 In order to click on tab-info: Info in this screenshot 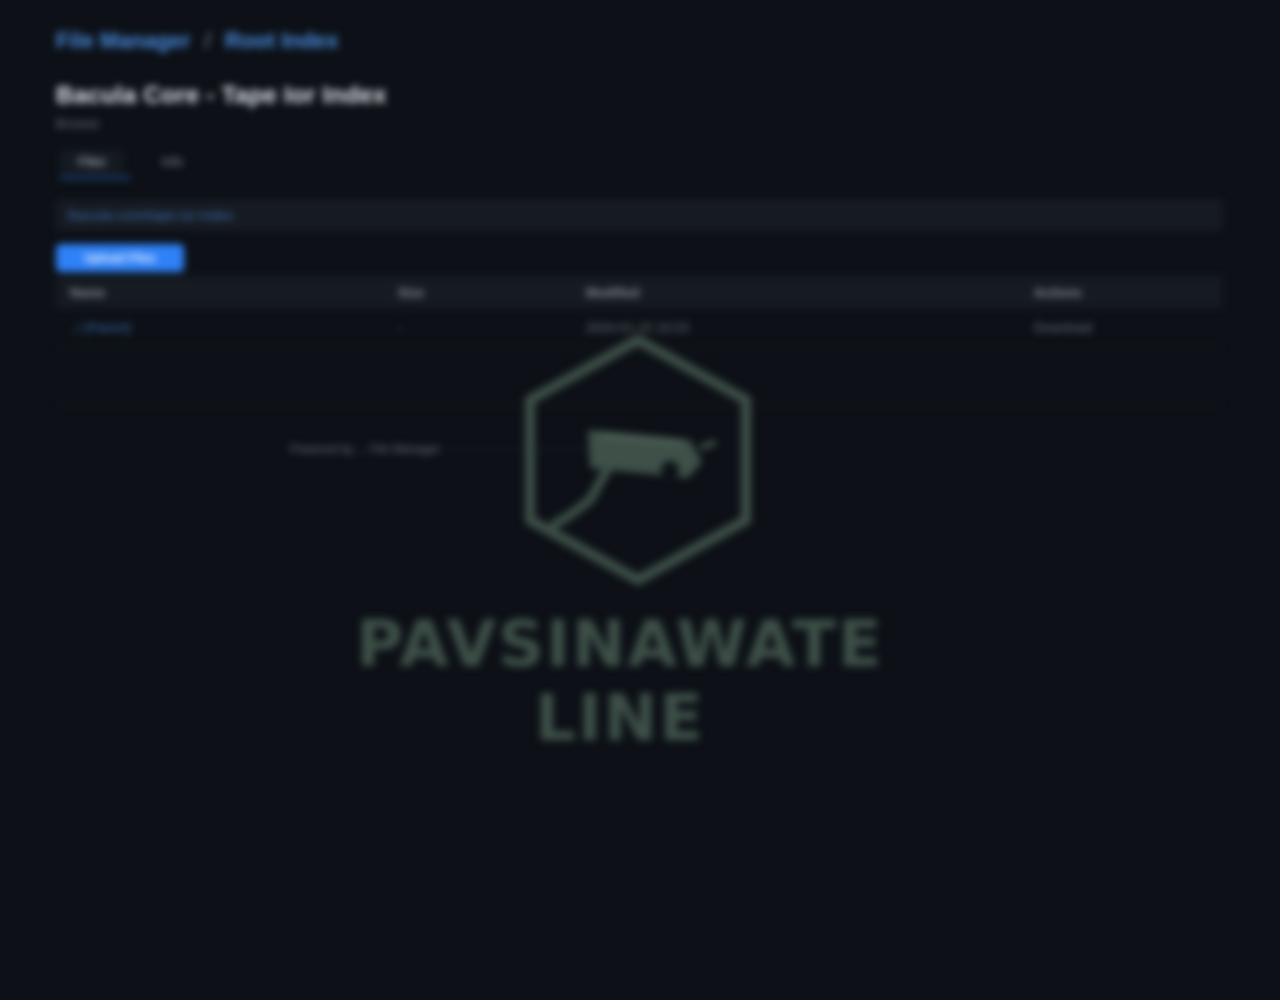, I will do `click(172, 161)`.